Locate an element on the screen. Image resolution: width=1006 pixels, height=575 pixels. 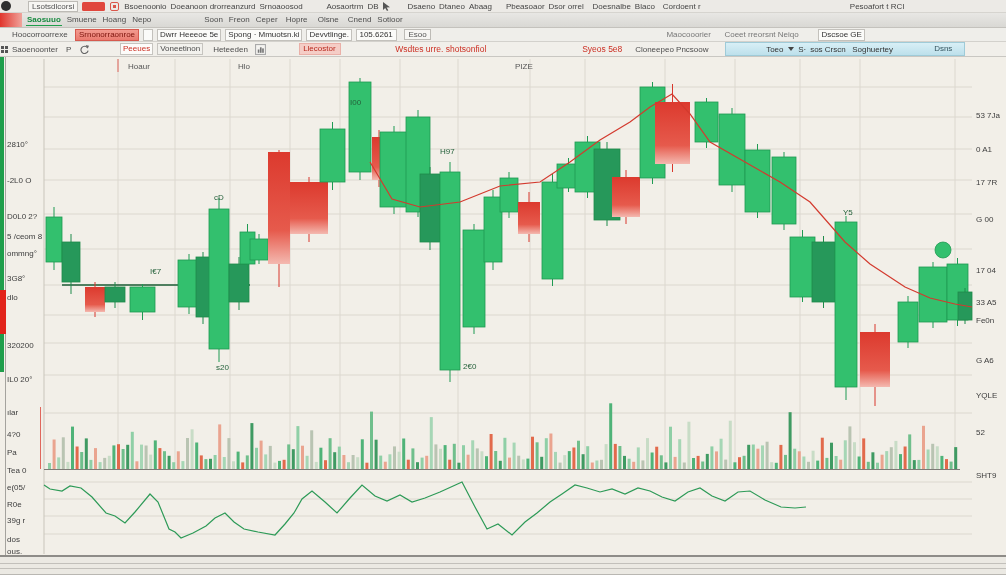
alert-button: Llecostor is located at coordinates (320, 49).